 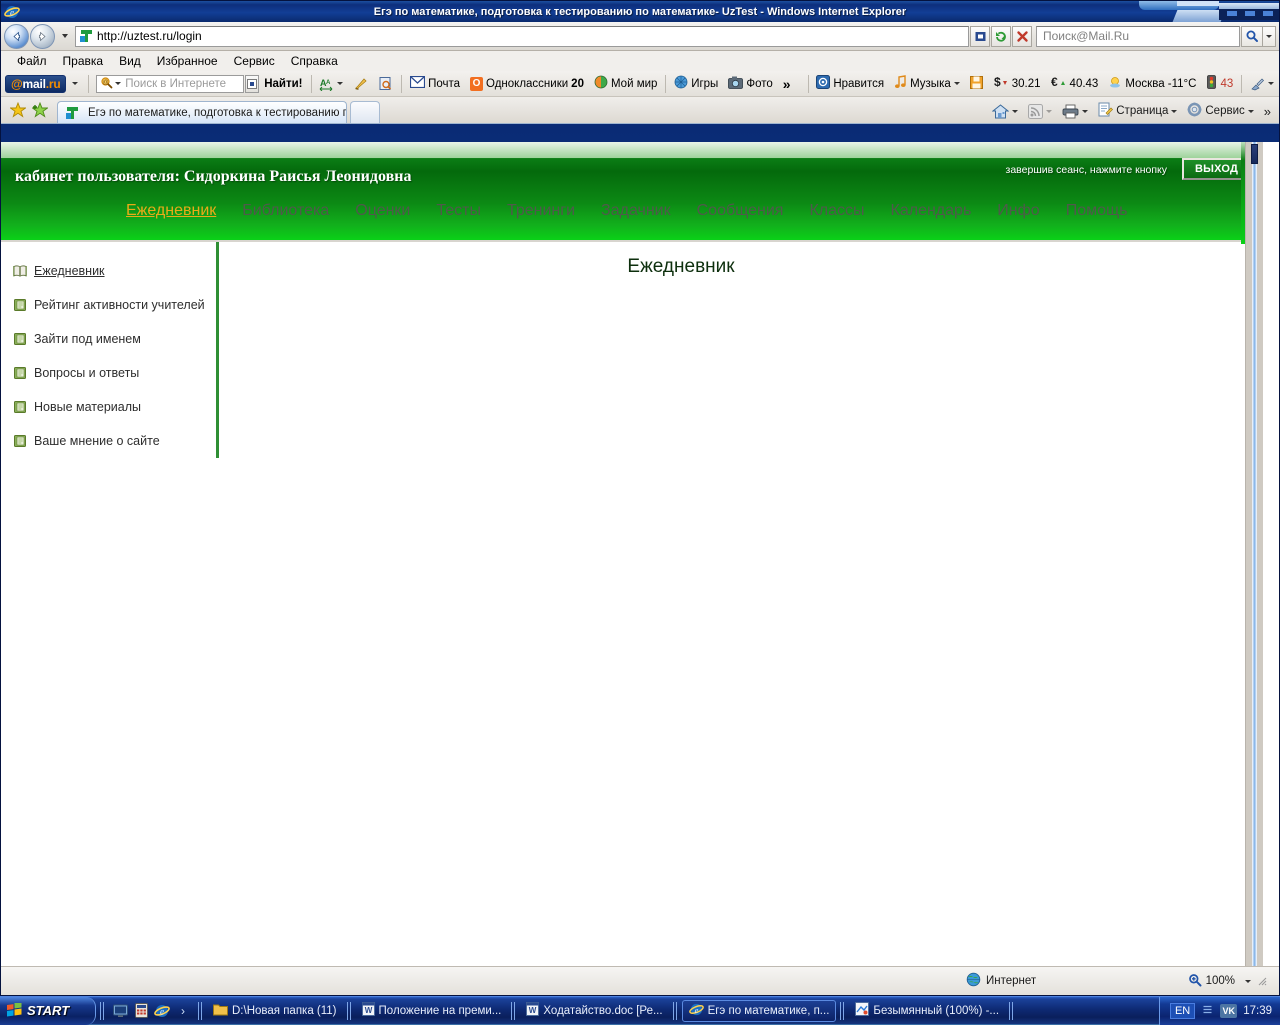 What do you see at coordinates (40, 110) in the screenshot?
I see `add-star-icon` at bounding box center [40, 110].